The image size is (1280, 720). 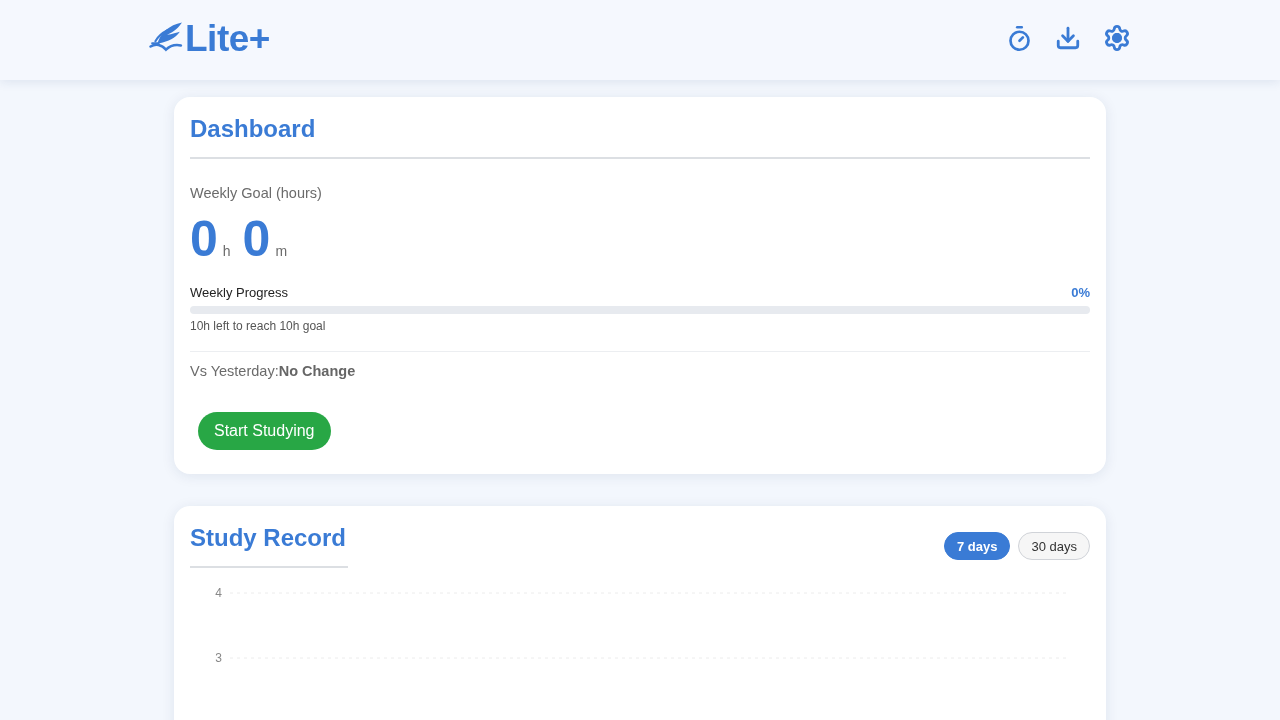 What do you see at coordinates (281, 251) in the screenshot?
I see `unit-label: m` at bounding box center [281, 251].